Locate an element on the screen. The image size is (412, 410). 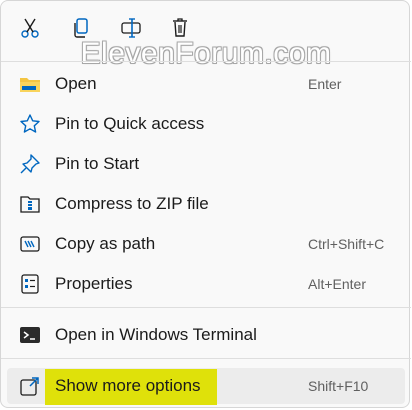
menu-item-label: Copy as path is located at coordinates (105, 243).